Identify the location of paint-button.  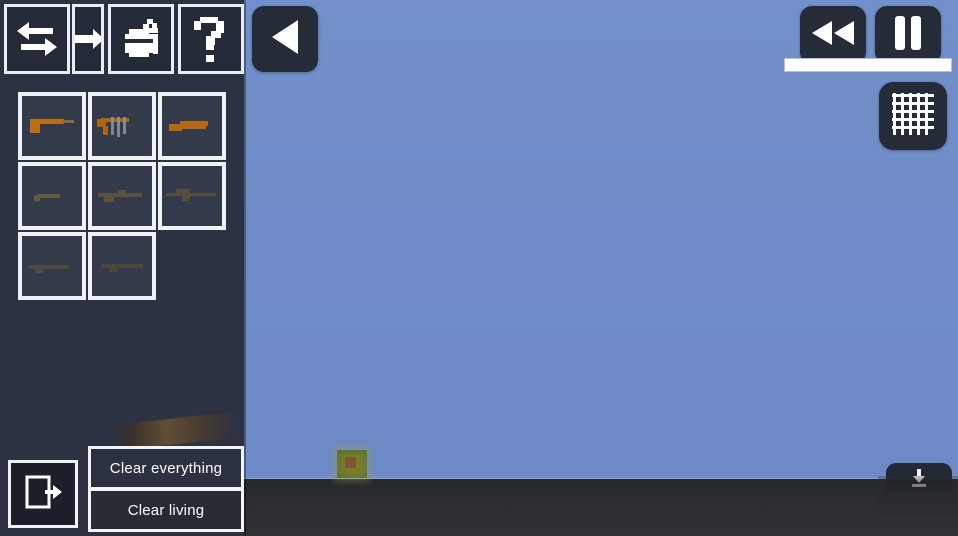
(140, 39).